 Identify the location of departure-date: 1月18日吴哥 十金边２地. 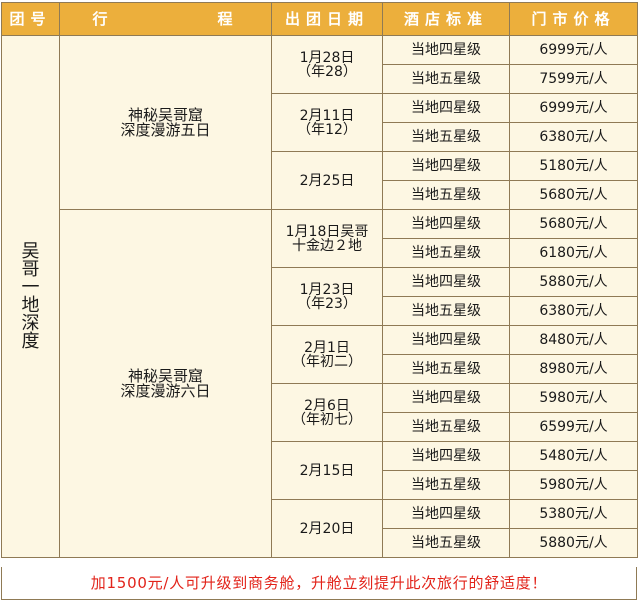
(327, 238).